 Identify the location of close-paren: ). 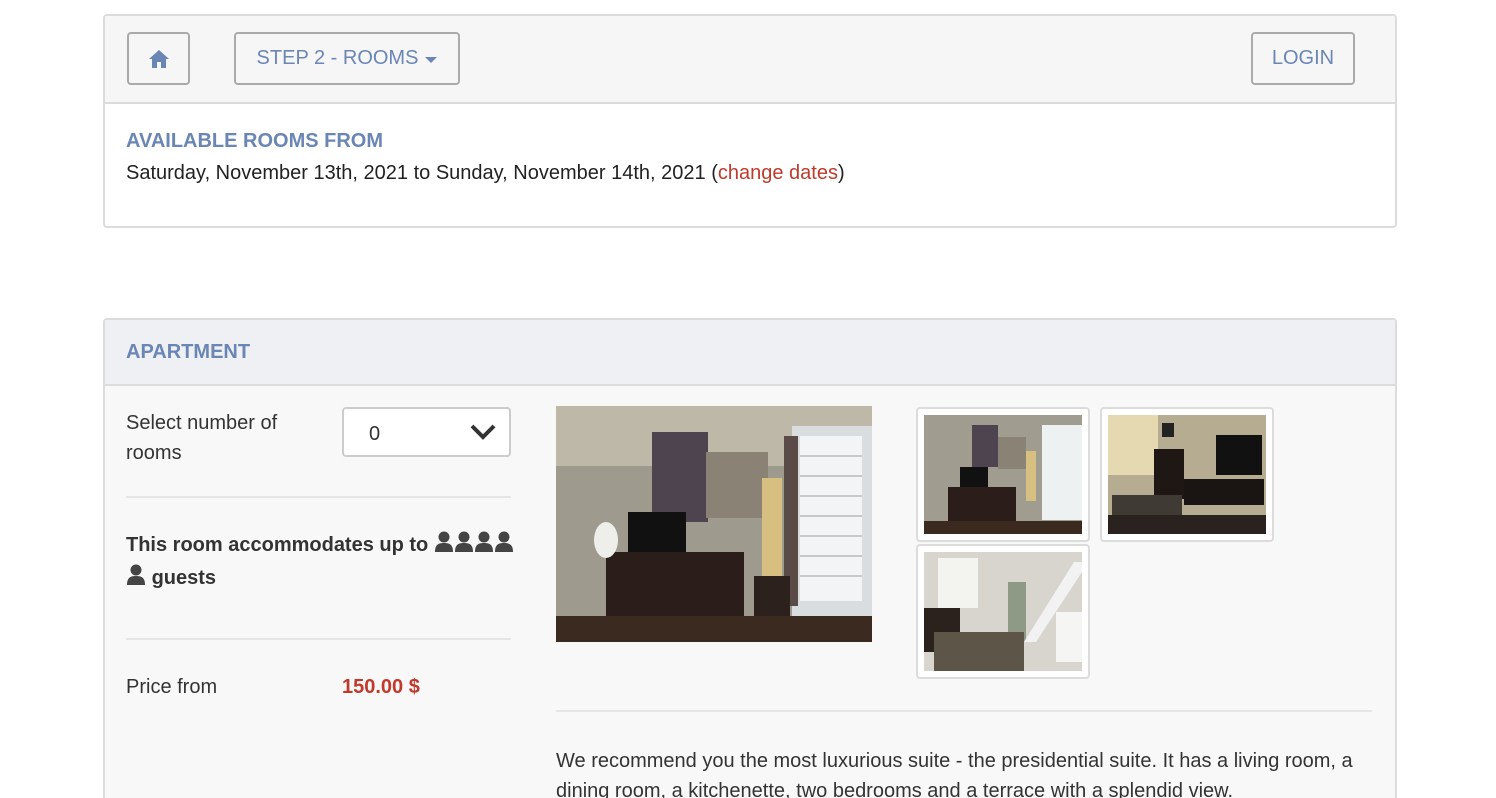
(841, 173).